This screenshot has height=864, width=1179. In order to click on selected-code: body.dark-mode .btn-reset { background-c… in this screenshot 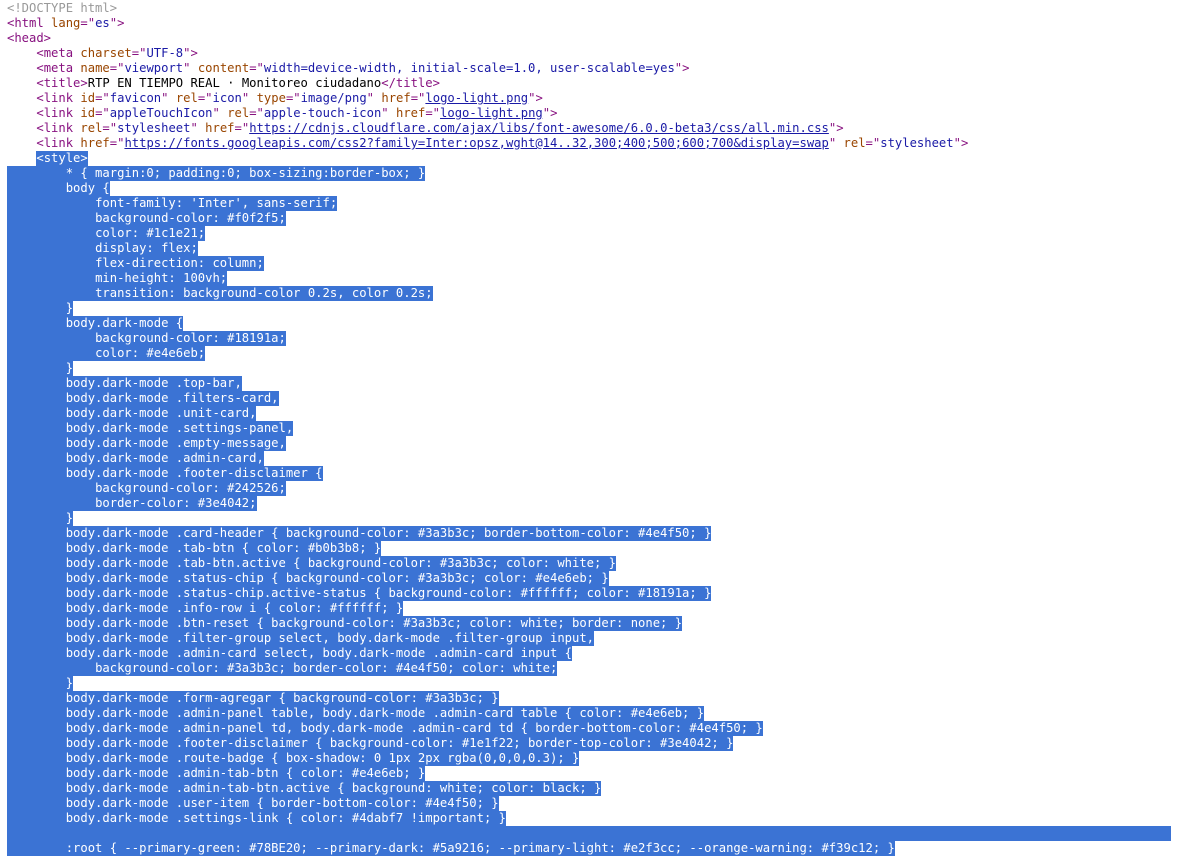, I will do `click(345, 623)`.